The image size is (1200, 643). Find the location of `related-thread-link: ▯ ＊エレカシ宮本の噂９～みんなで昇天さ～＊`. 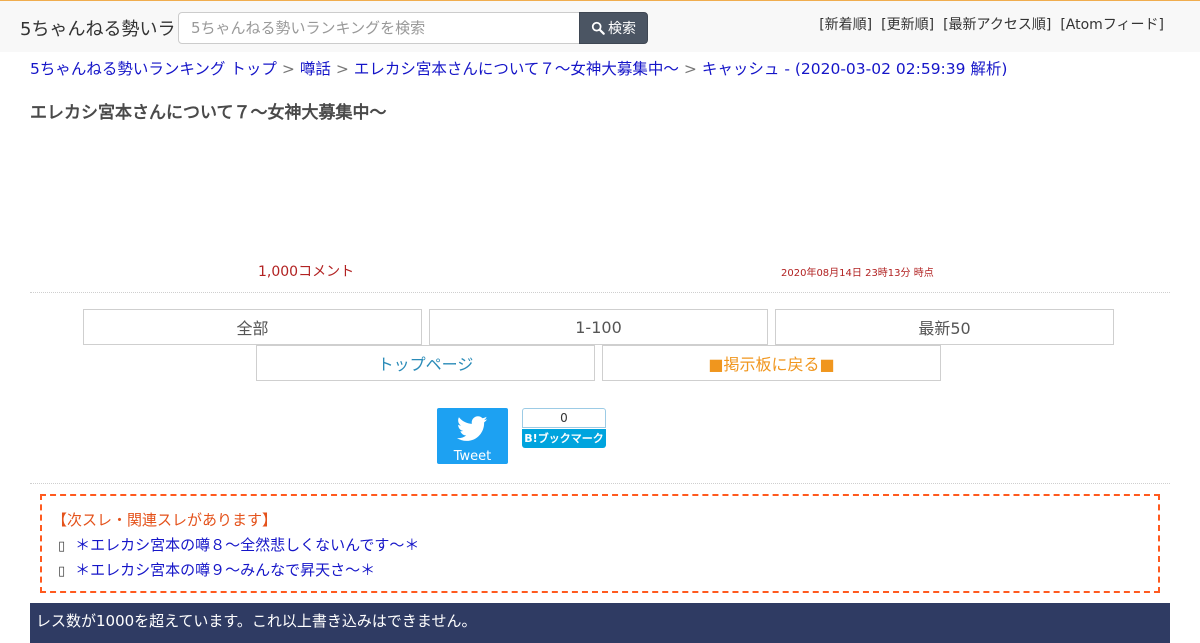

related-thread-link: ▯ ＊エレカシ宮本の噂９～みんなで昇天さ～＊ is located at coordinates (216, 569).